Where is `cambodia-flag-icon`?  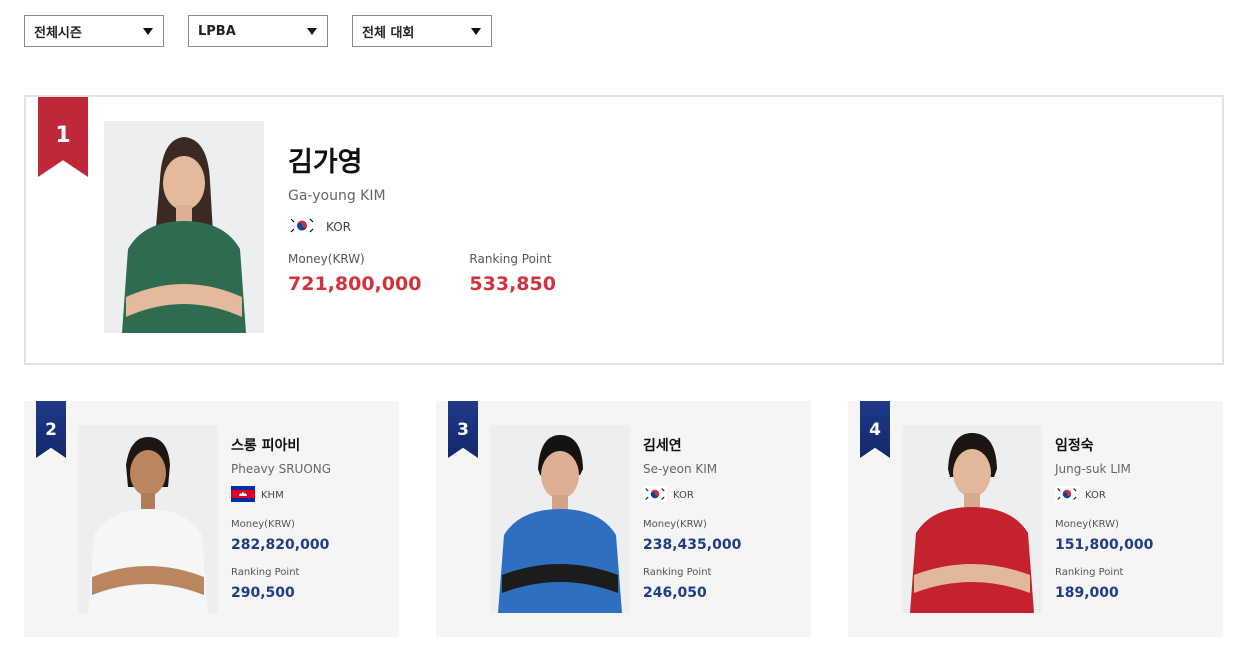 cambodia-flag-icon is located at coordinates (243, 495).